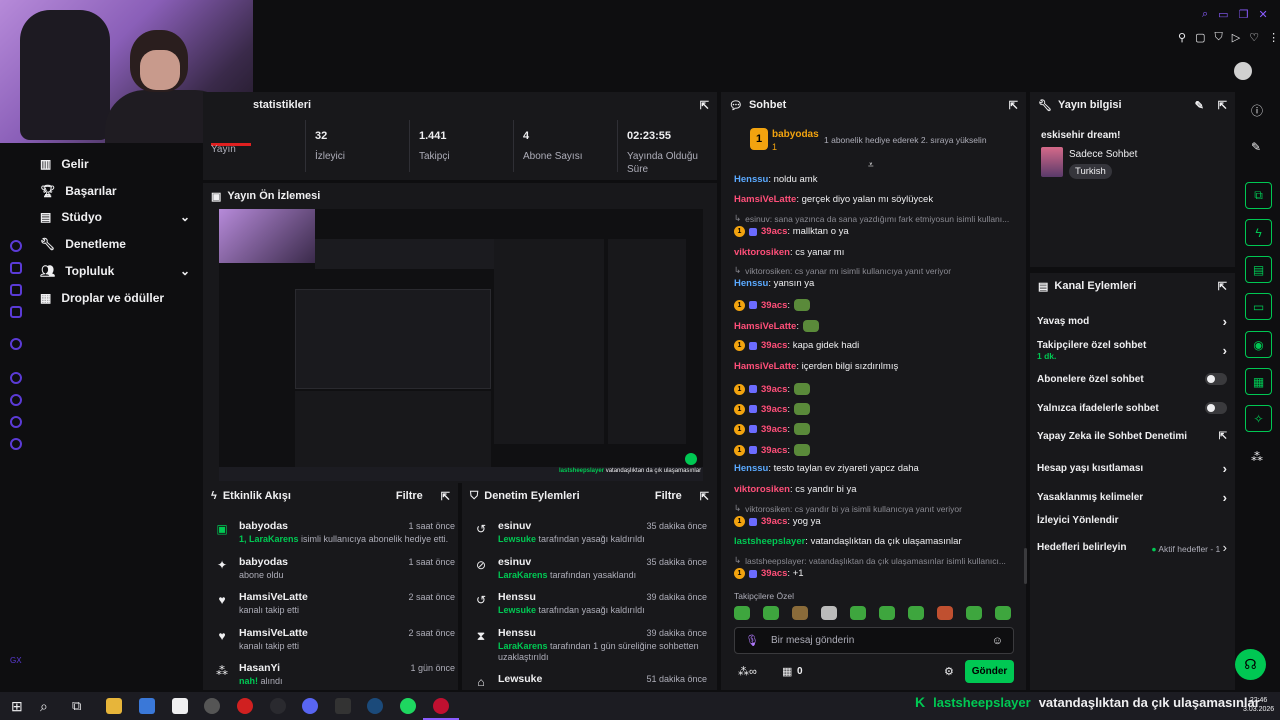  Describe the element at coordinates (1090, 171) in the screenshot. I see `tag-badge: Turkish` at that location.